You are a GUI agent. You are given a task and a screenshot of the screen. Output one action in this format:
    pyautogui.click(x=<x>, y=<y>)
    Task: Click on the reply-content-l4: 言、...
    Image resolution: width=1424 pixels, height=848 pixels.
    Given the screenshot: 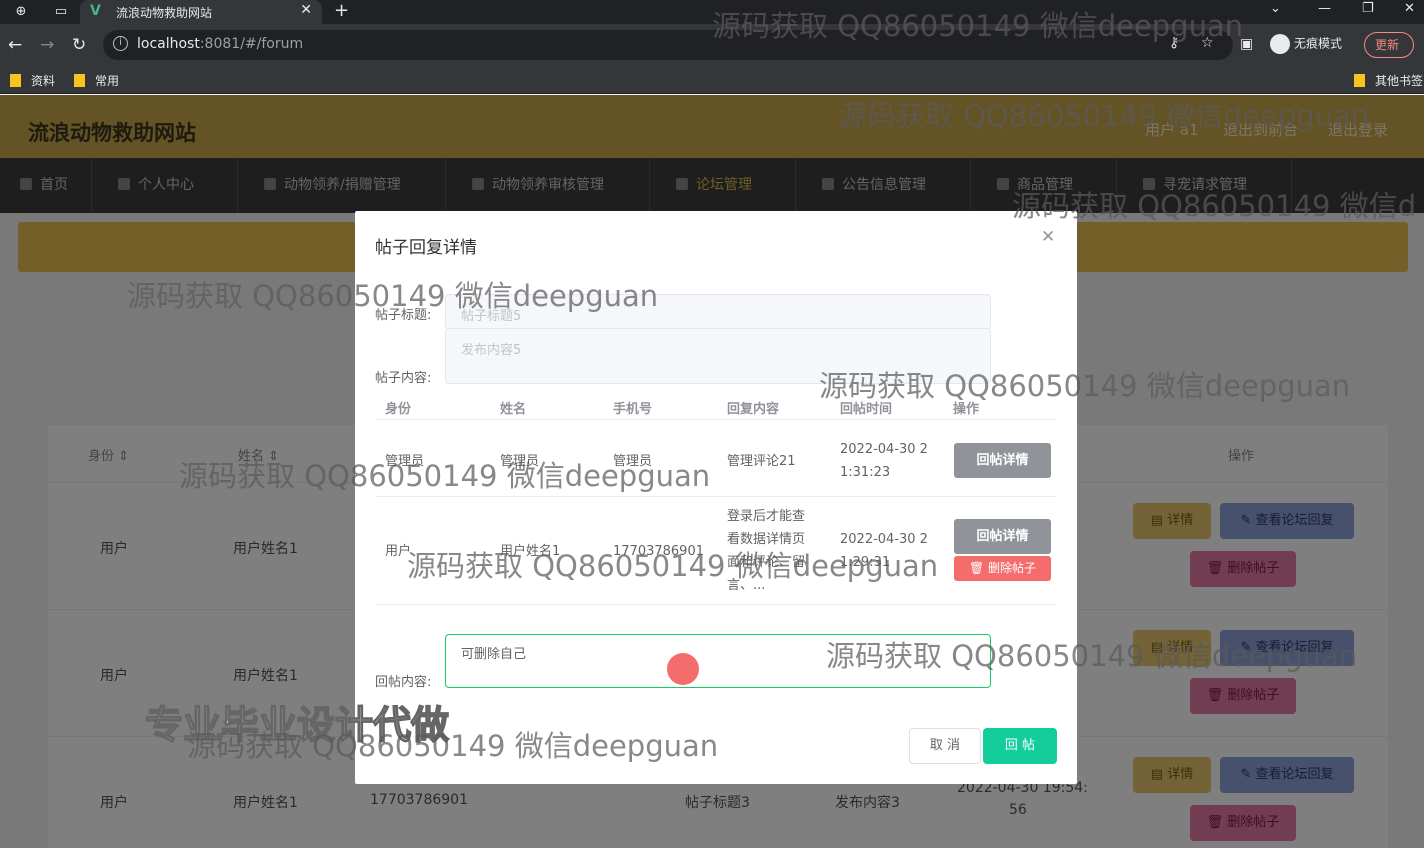 What is the action you would take?
    pyautogui.click(x=746, y=585)
    